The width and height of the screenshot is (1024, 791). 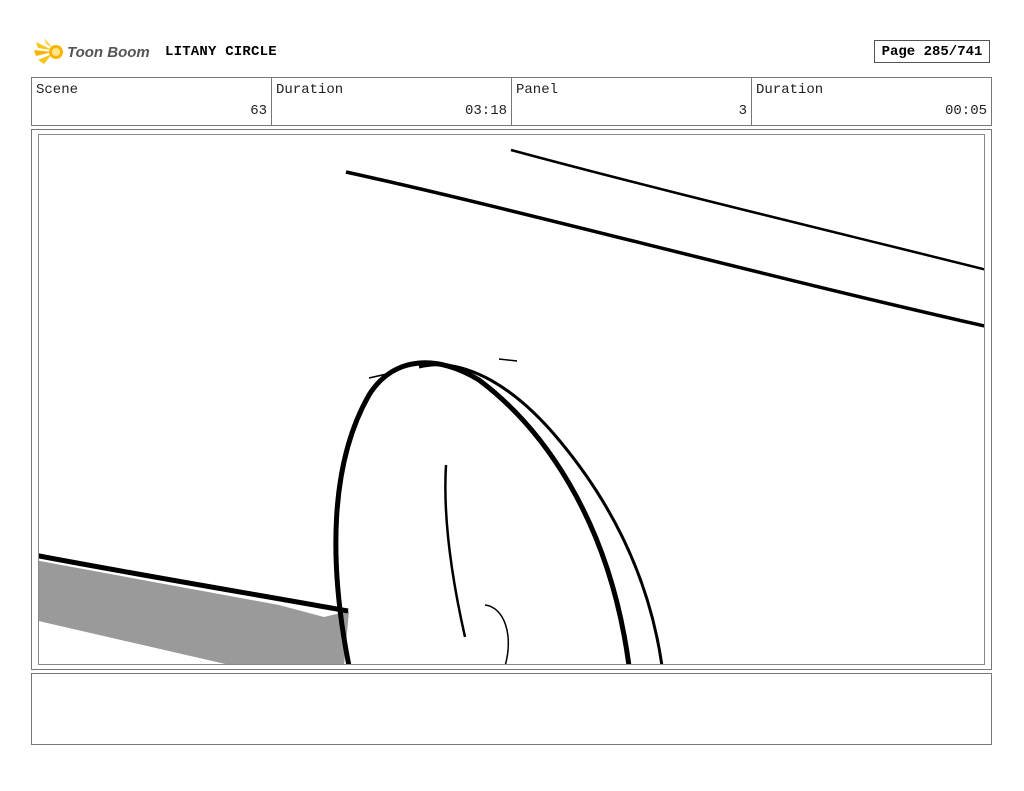 I want to click on scene-duration-value: 03:18, so click(x=485, y=111).